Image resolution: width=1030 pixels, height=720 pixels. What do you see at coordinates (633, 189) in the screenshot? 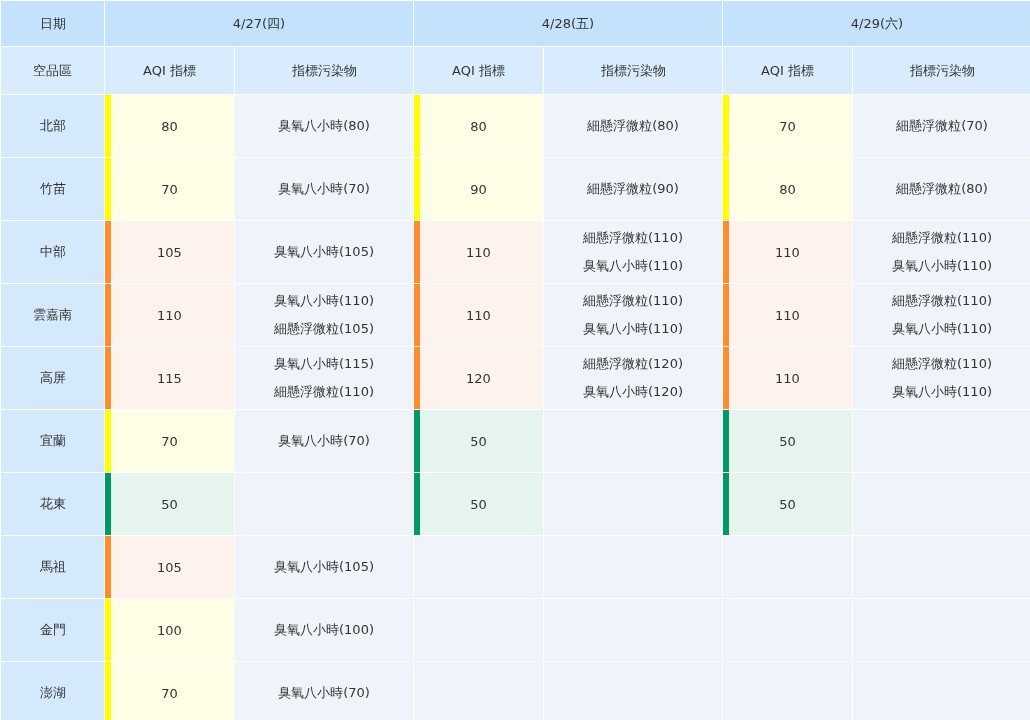
I see `pollutant-text: 細懸浮微粒(90)` at bounding box center [633, 189].